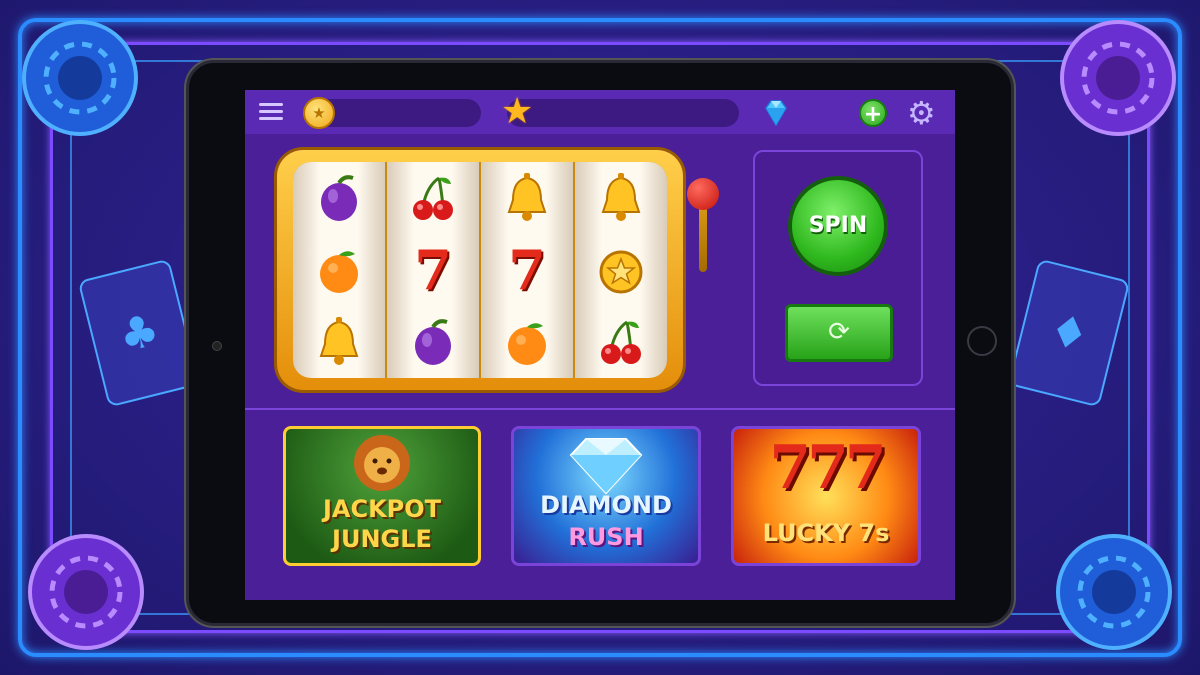 This screenshot has width=1200, height=675. Describe the element at coordinates (827, 468) in the screenshot. I see `game-title-line1: 777` at that location.